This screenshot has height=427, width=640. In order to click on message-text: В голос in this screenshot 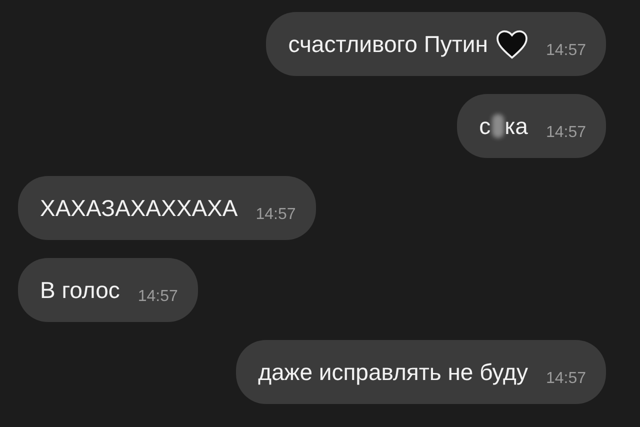, I will do `click(80, 290)`.